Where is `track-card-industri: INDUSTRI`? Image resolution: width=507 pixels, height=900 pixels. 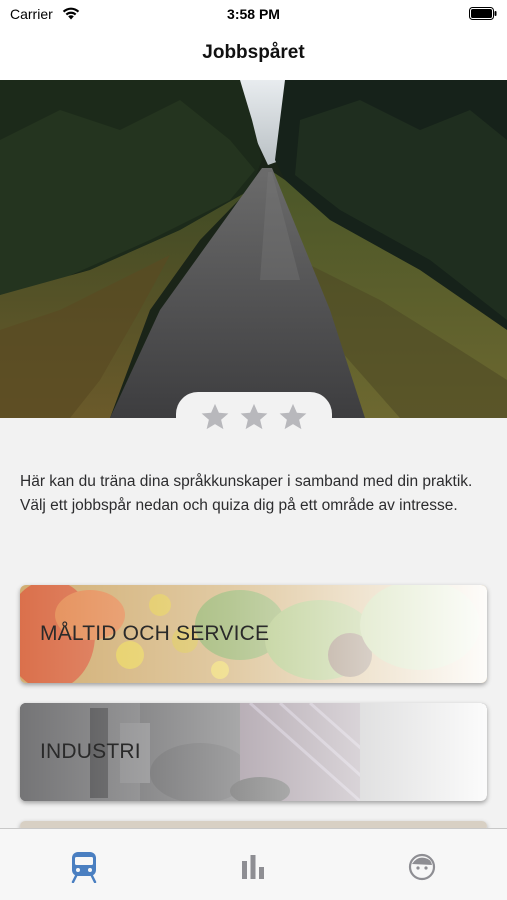 track-card-industri: INDUSTRI is located at coordinates (253, 752).